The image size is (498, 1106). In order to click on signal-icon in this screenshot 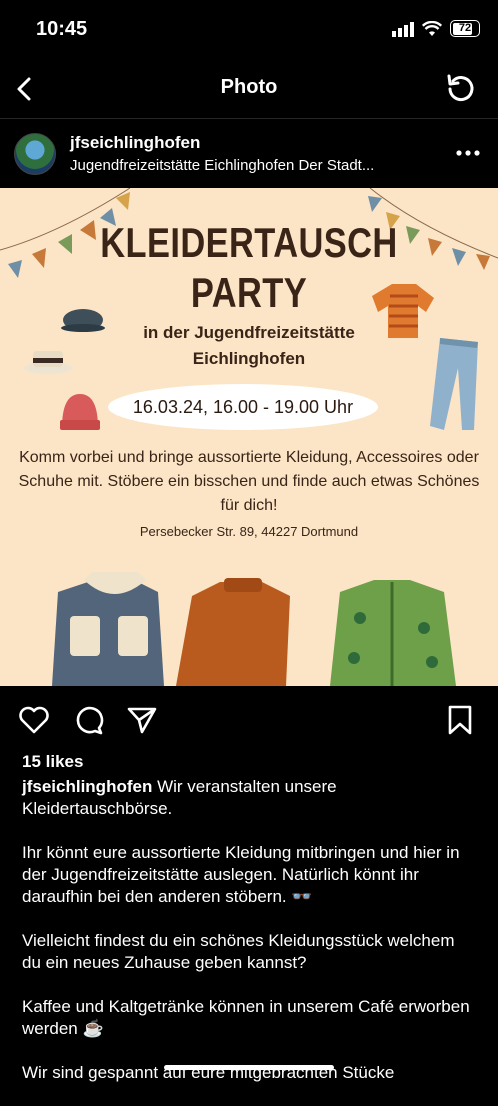, I will do `click(403, 29)`.